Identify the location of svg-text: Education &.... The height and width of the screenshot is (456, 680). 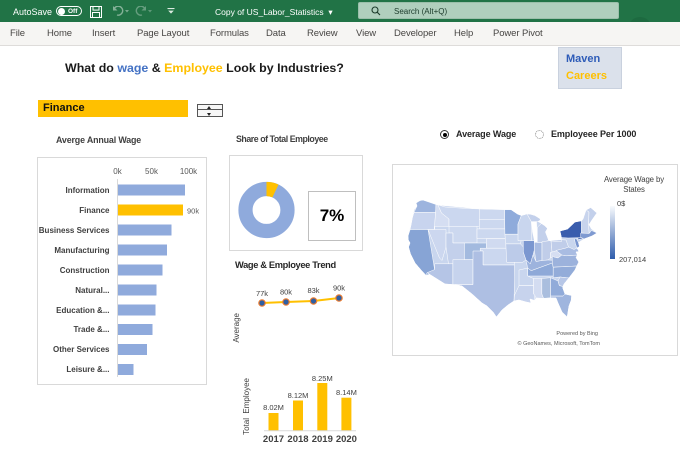
(82, 310).